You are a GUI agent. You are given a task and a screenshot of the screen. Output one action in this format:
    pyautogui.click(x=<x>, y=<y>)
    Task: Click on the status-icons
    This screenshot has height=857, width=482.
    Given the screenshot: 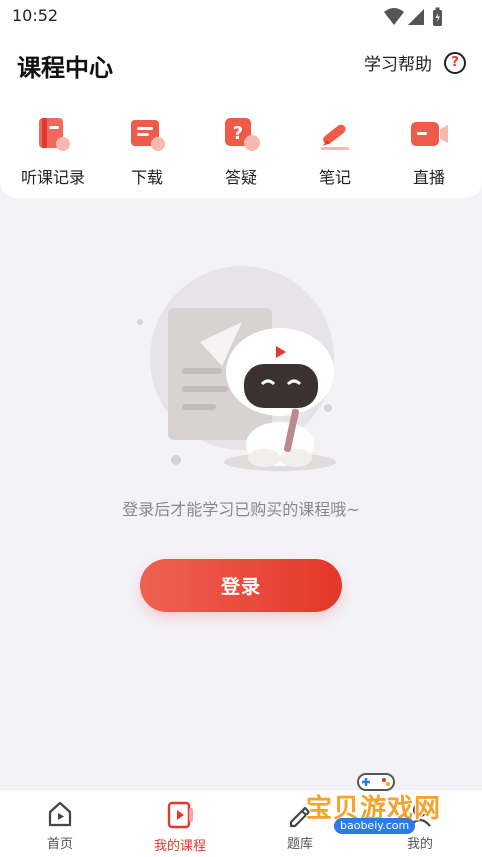 What is the action you would take?
    pyautogui.click(x=413, y=16)
    